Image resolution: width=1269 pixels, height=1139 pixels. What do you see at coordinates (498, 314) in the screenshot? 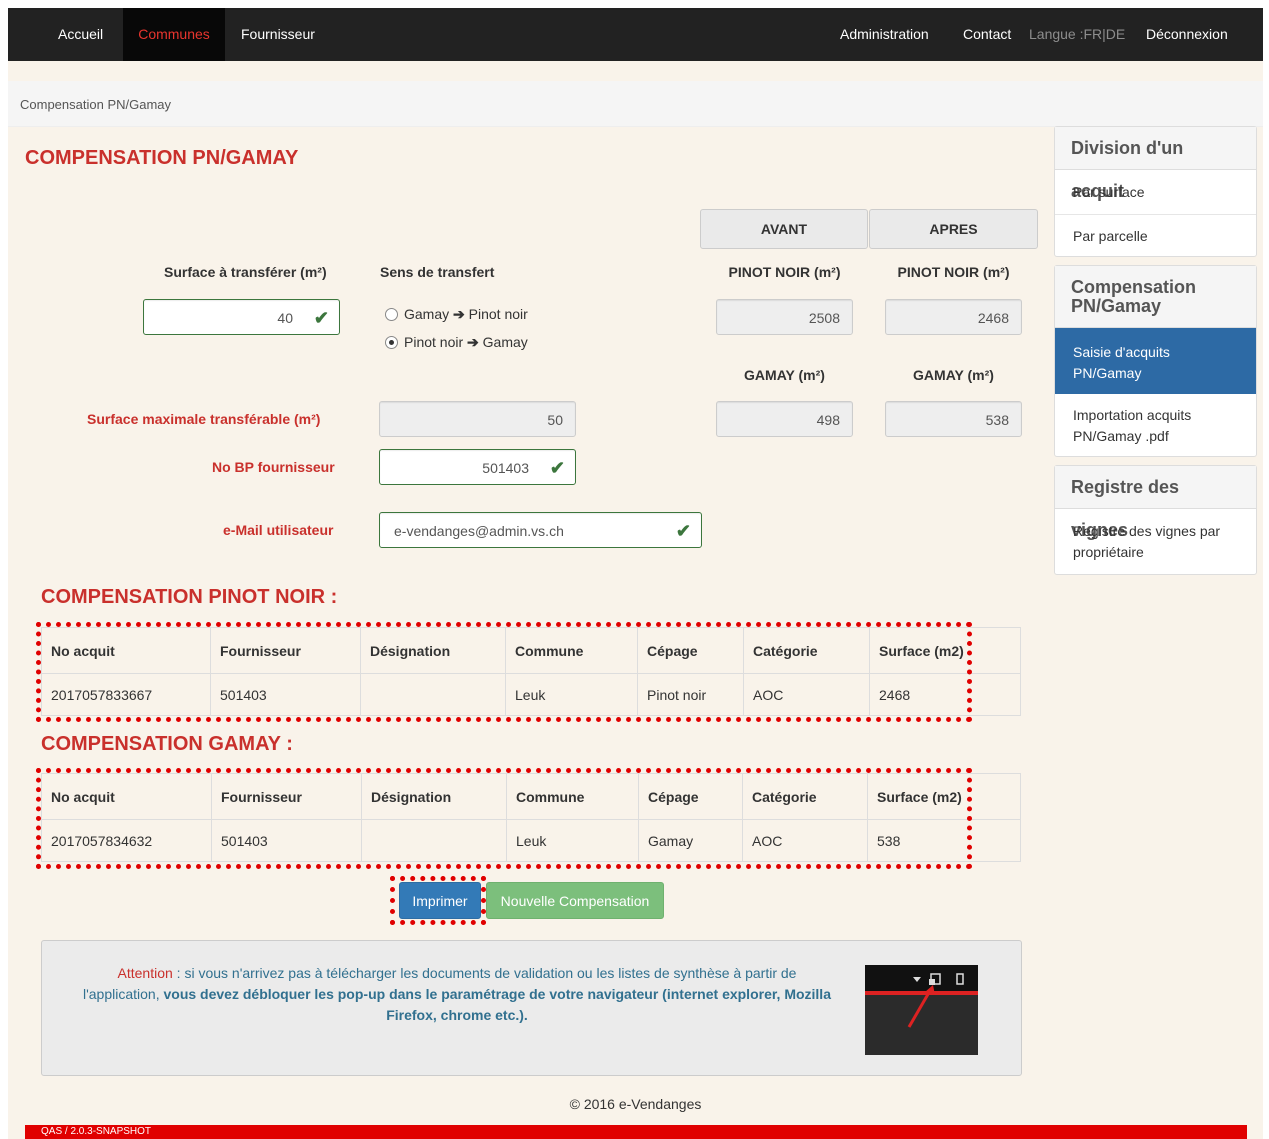
I see `radio-1-to: Pinot noir` at bounding box center [498, 314].